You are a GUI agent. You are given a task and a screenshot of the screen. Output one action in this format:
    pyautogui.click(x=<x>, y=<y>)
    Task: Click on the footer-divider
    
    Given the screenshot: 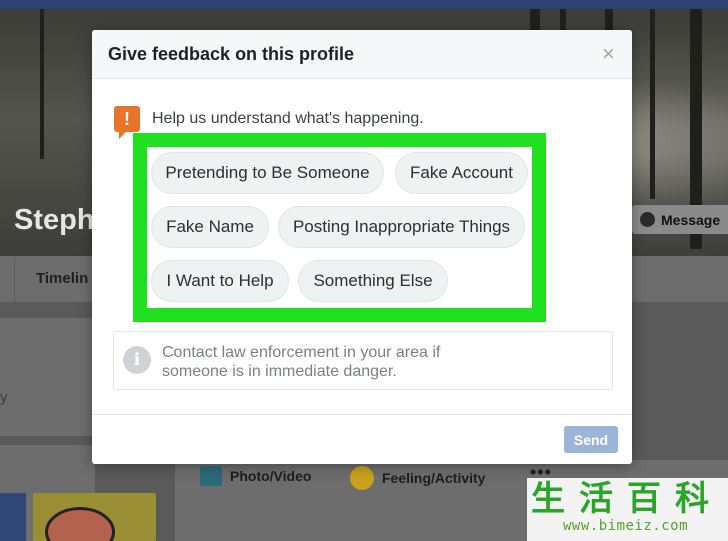 What is the action you would take?
    pyautogui.click(x=362, y=414)
    